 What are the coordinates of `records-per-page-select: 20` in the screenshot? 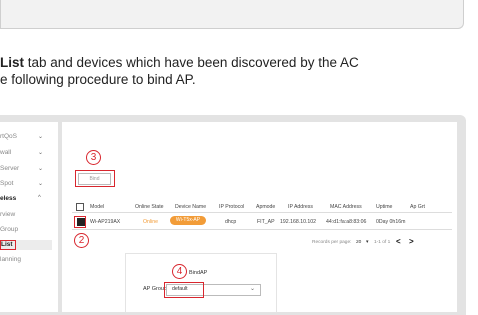 It's located at (358, 242).